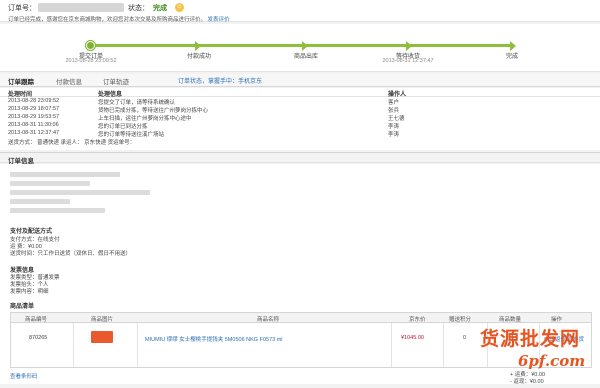 Image resolution: width=600 pixels, height=388 pixels. Describe the element at coordinates (300, 101) in the screenshot. I see `log-row: 2013-08-28 23:09:52 您提交了订单，请等待系统确认 客户` at that location.